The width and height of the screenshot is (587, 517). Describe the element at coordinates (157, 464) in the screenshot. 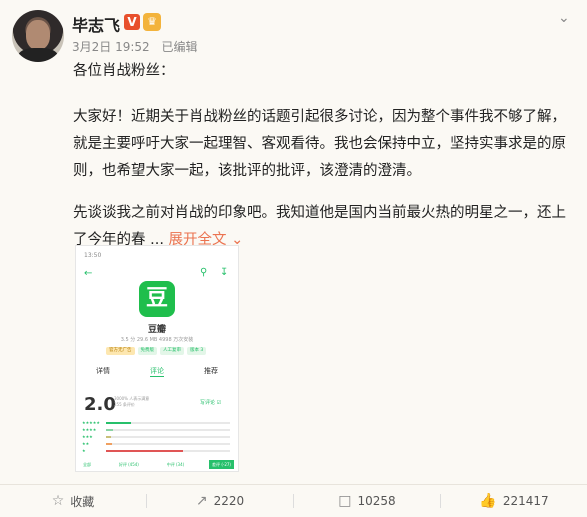

I see `review-filter-buttons: 全部 好评 (454) 中评 (34) 差评 (-27)` at that location.